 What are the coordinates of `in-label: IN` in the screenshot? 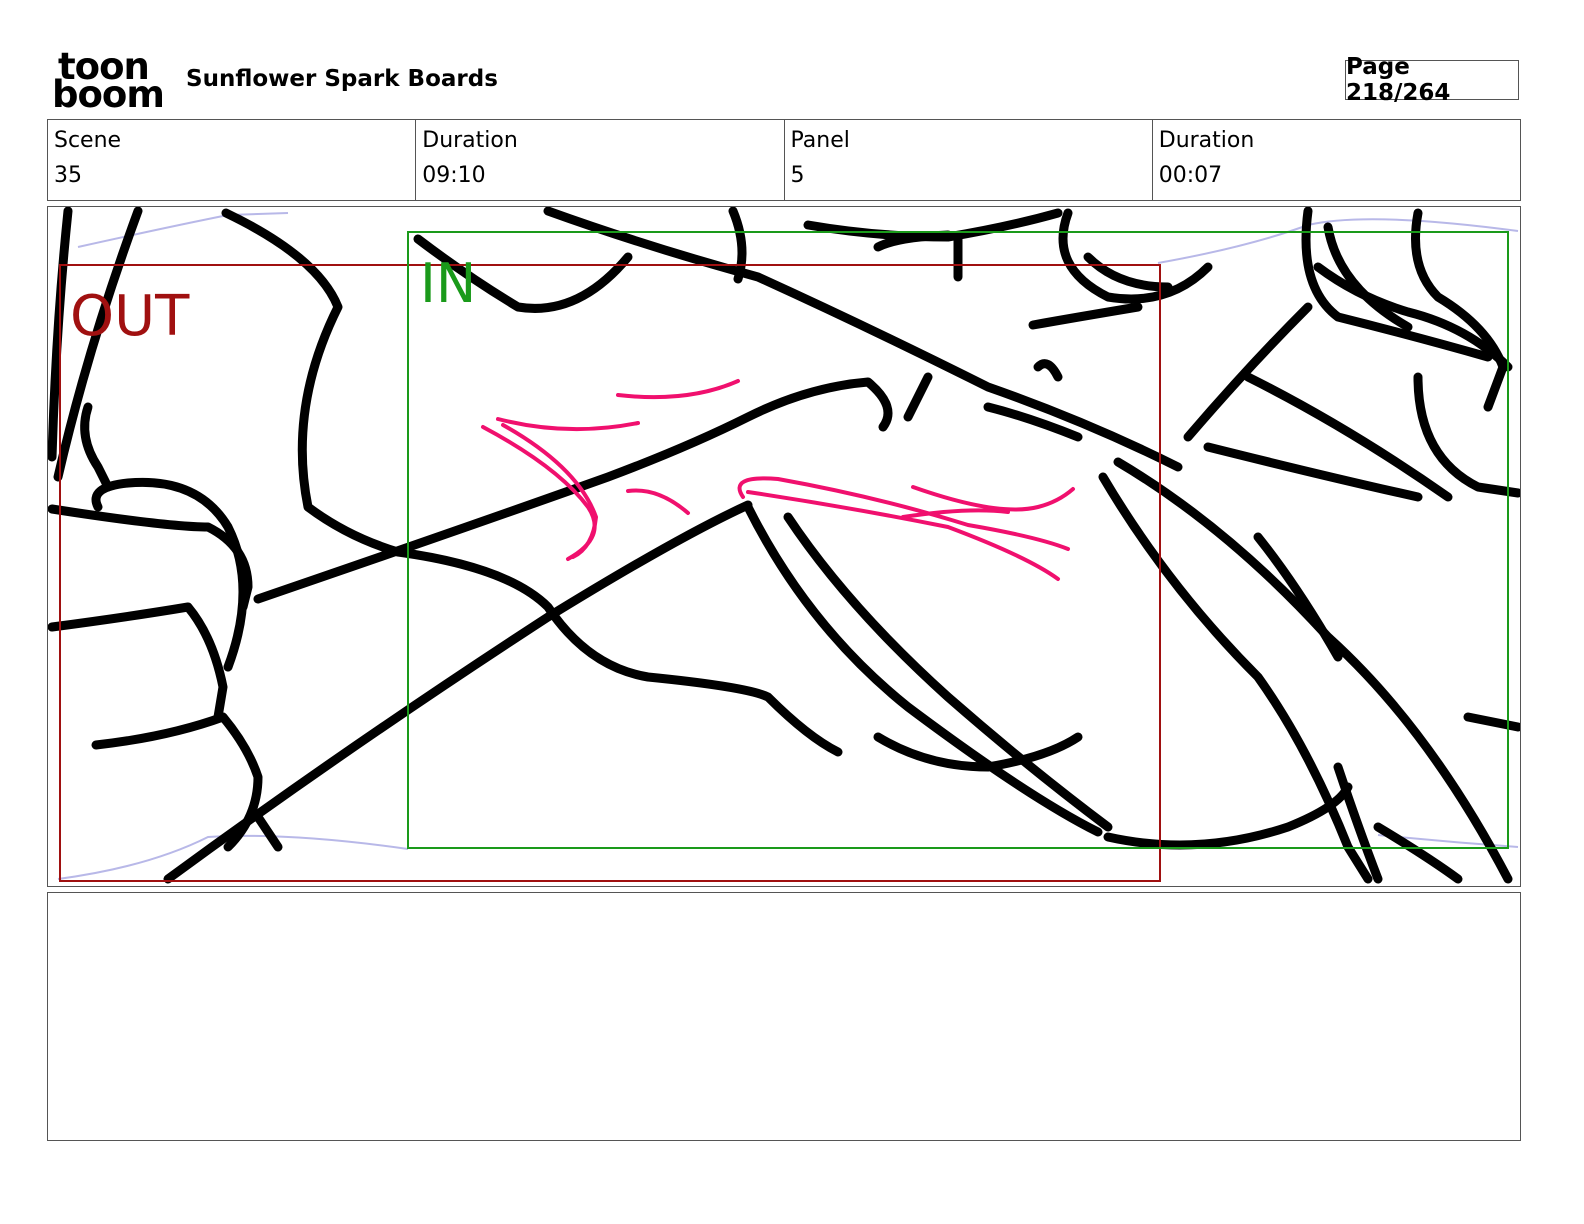 It's located at (448, 283).